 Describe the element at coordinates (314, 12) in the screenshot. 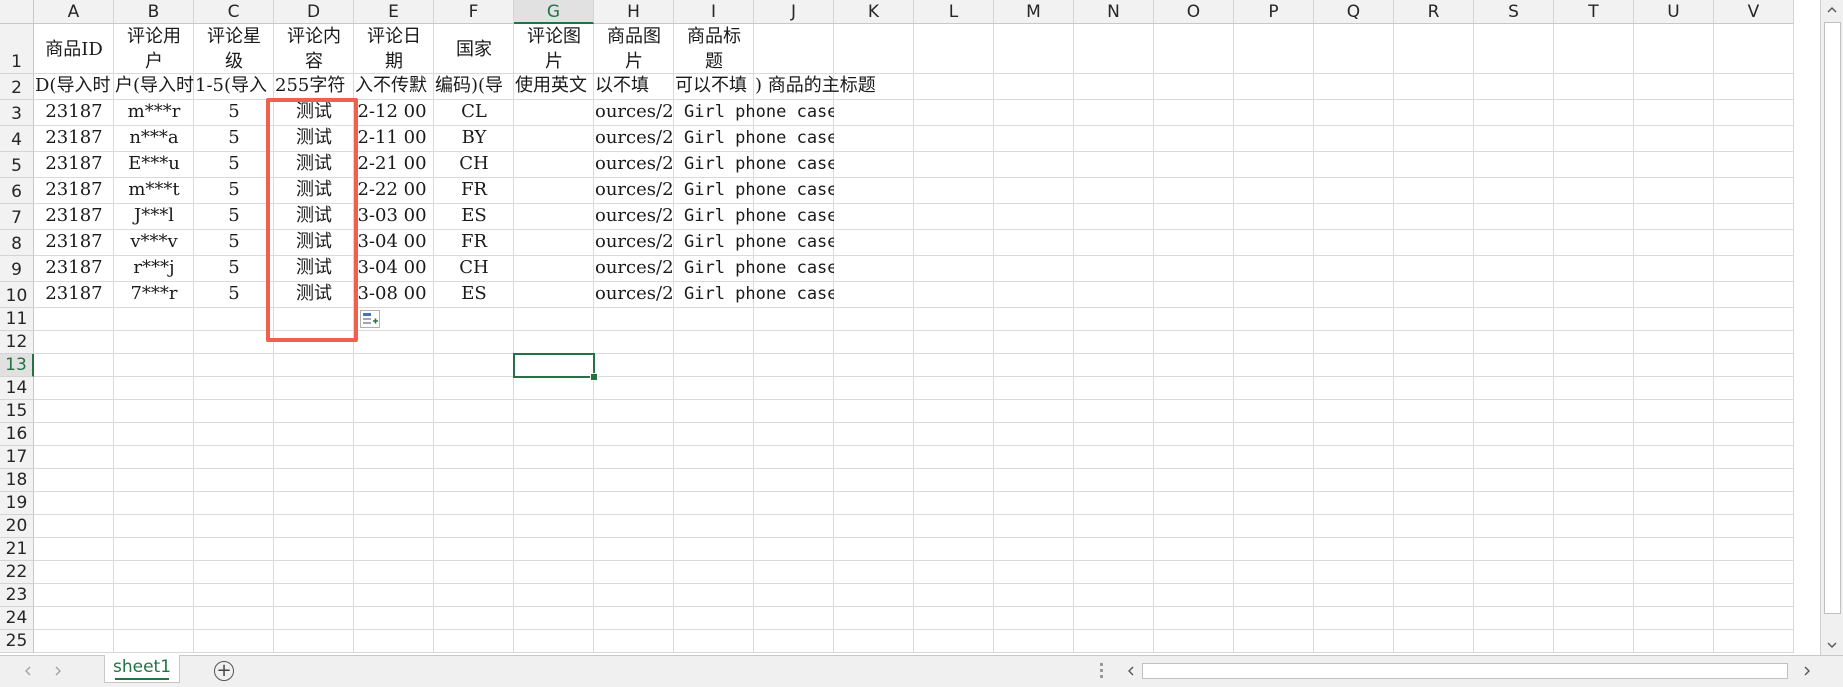

I see `column-header-D: D` at that location.